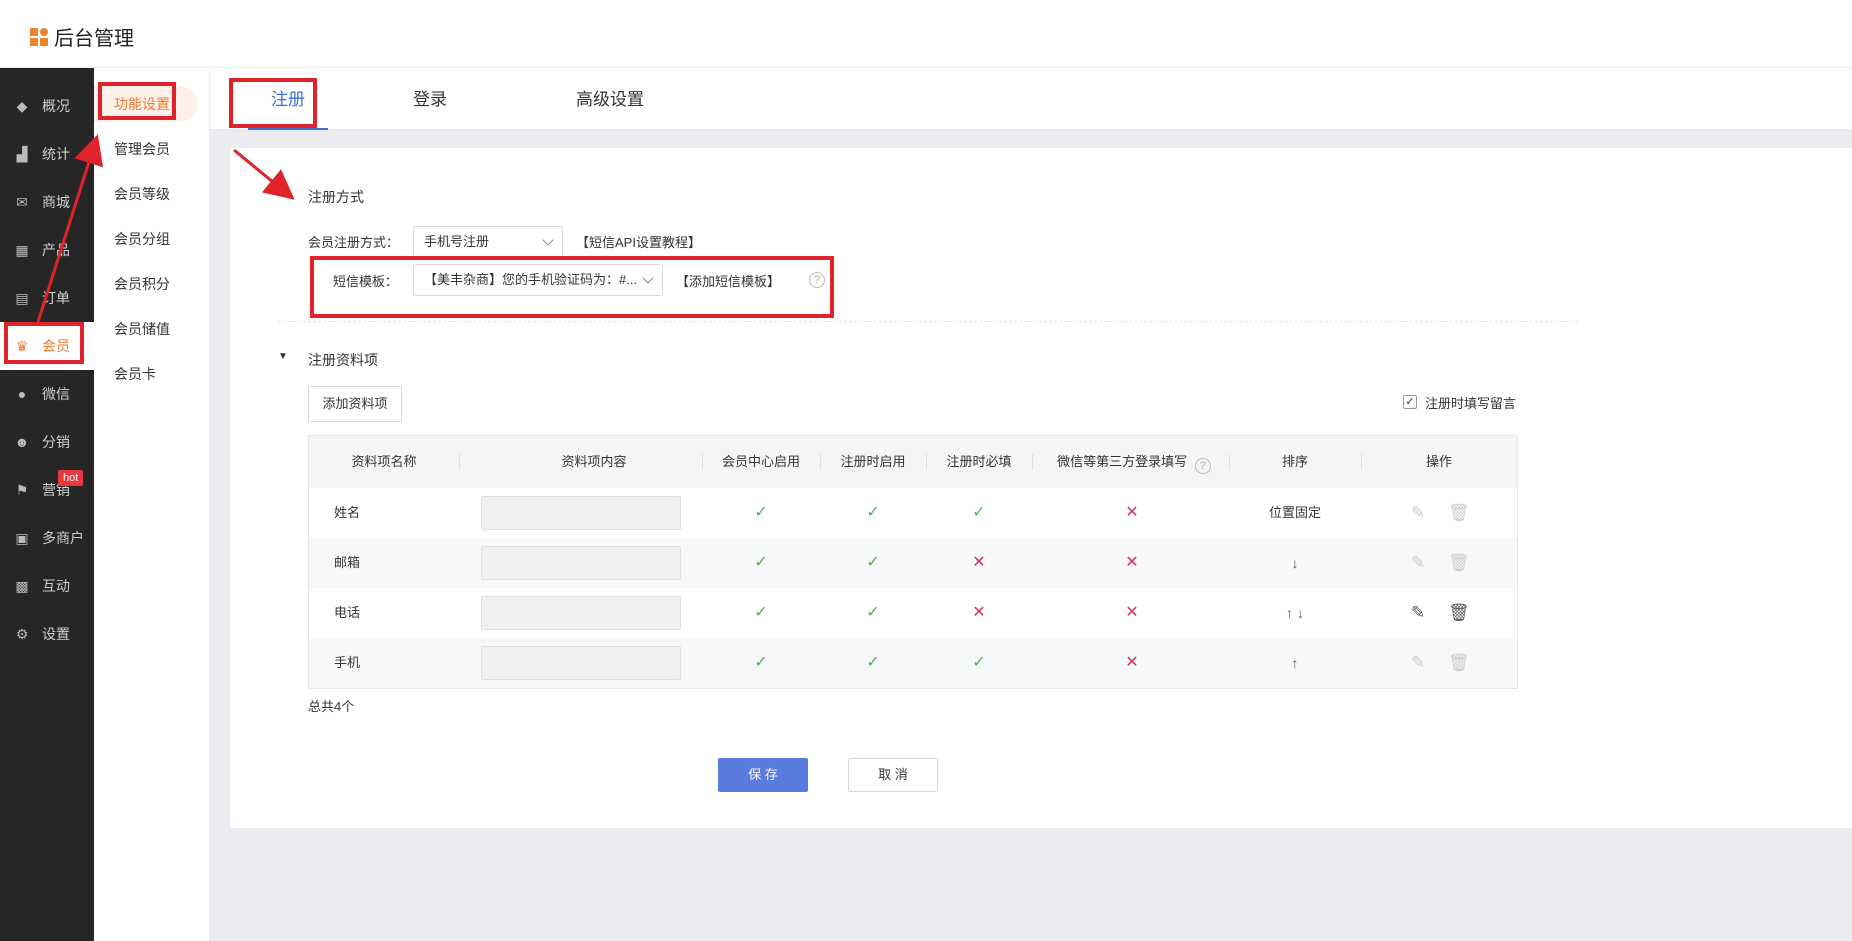  Describe the element at coordinates (22, 538) in the screenshot. I see `stores-icon: ▣` at that location.